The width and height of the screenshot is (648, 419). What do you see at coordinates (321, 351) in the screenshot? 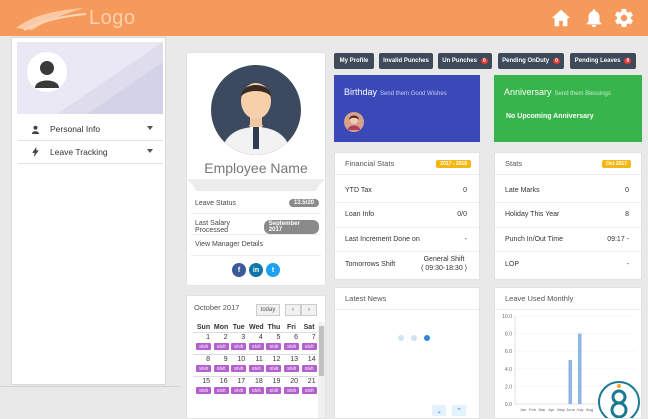
I see `calendar-scroll-thumb` at bounding box center [321, 351].